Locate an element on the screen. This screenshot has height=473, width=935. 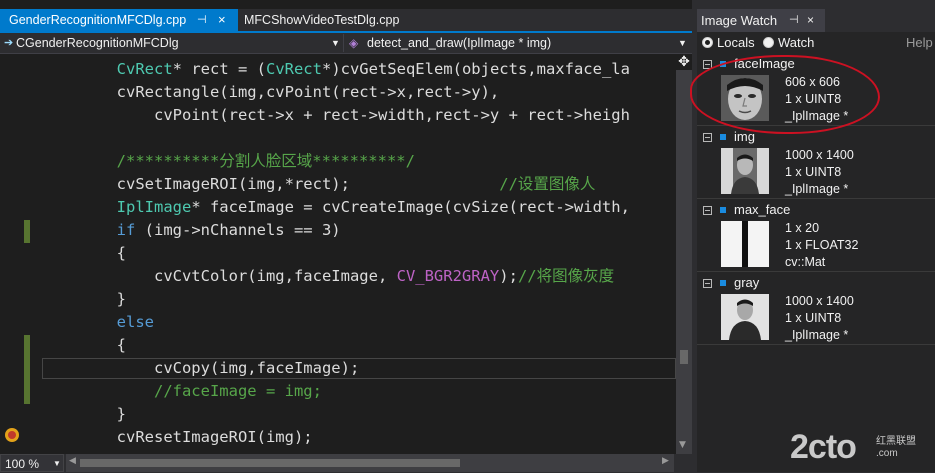
matrix-thumbnail is located at coordinates (745, 244).